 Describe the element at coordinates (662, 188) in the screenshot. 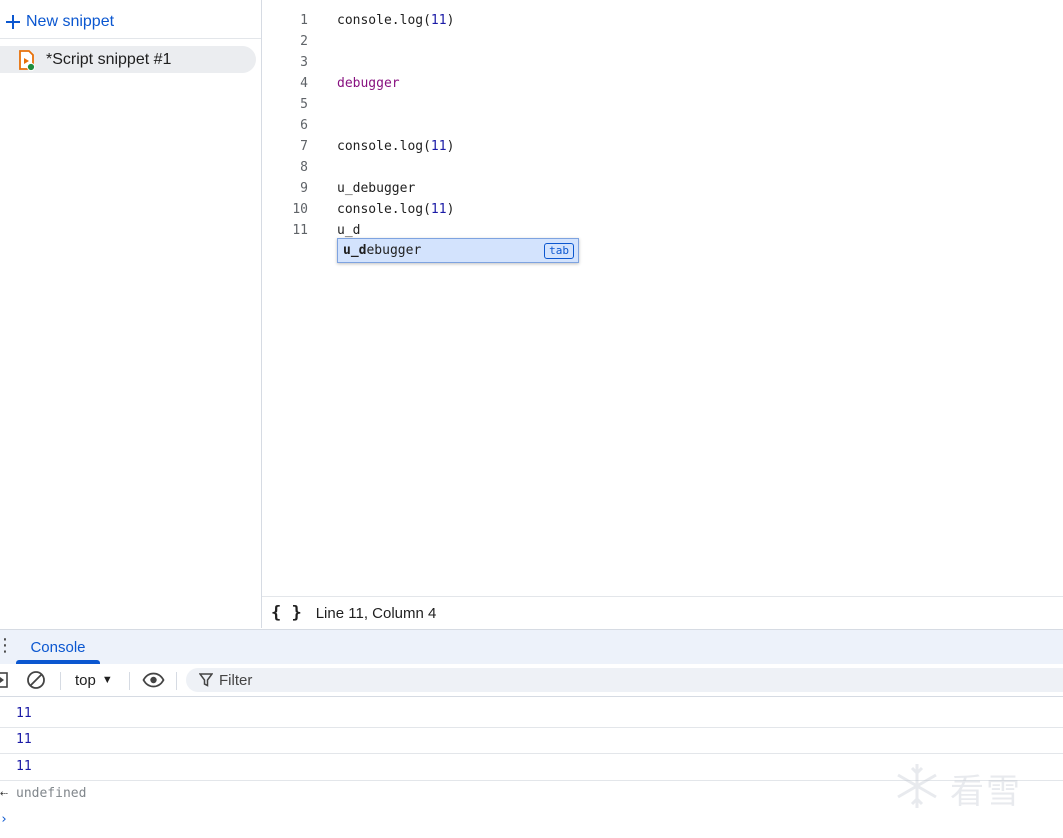

I see `code-line: 9 u_debugger` at that location.